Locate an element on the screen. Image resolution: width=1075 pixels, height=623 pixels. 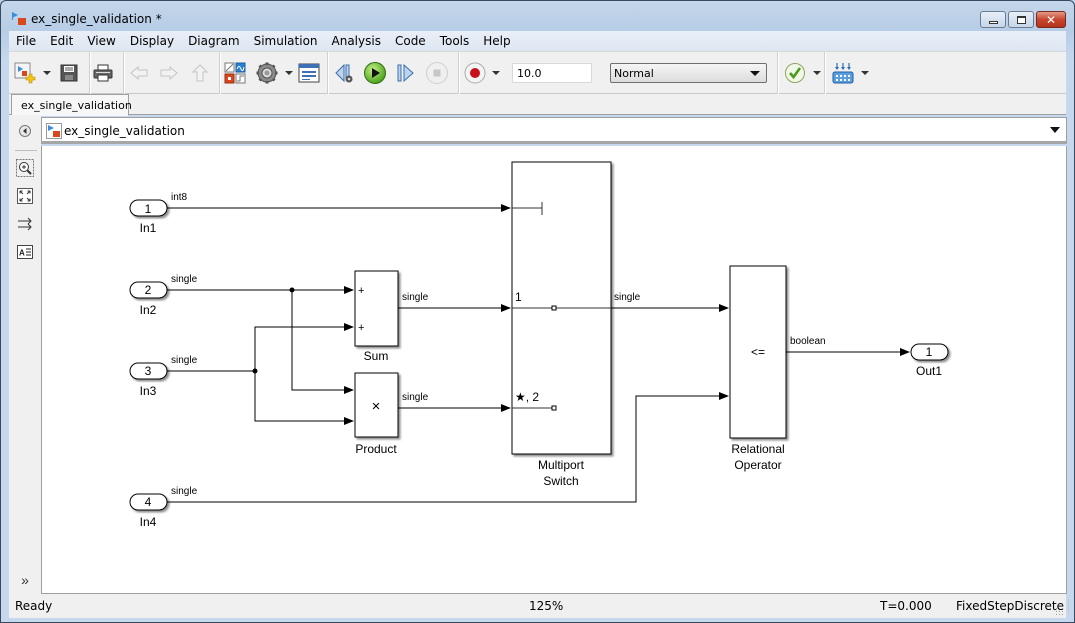
inport-label: In3 is located at coordinates (148, 391).